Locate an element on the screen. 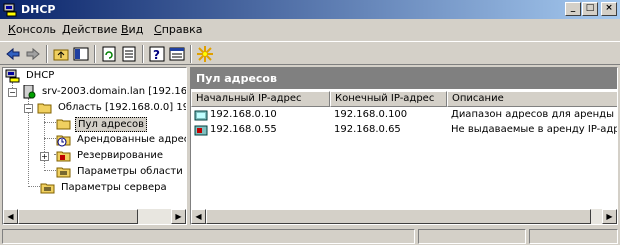  maximize-button: □ is located at coordinates (590, 9).